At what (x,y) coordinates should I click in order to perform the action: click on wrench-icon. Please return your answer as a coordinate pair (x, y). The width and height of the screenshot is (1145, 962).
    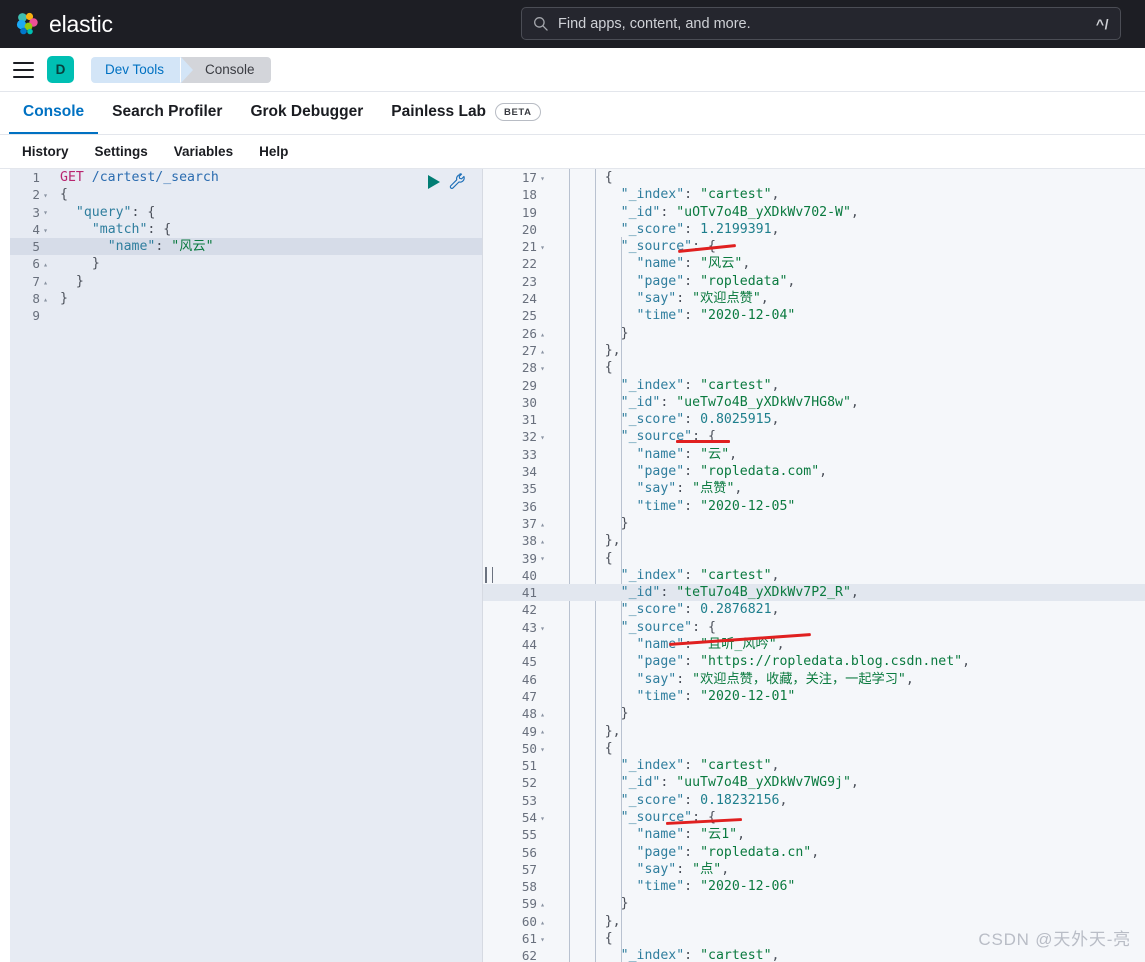
    Looking at the image, I should click on (457, 181).